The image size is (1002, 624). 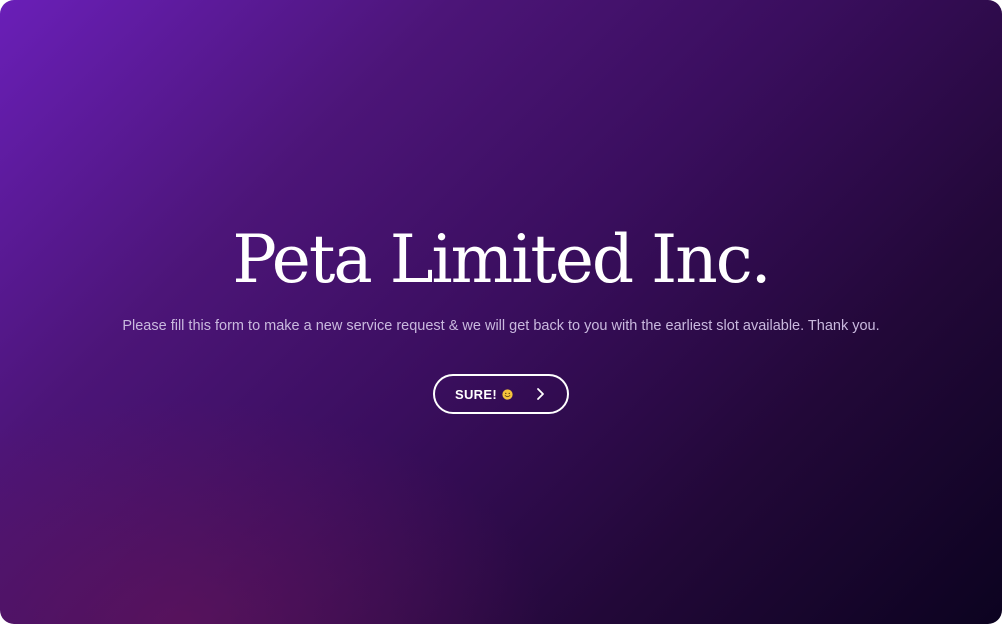 What do you see at coordinates (476, 394) in the screenshot?
I see `start-button-label: SURE!` at bounding box center [476, 394].